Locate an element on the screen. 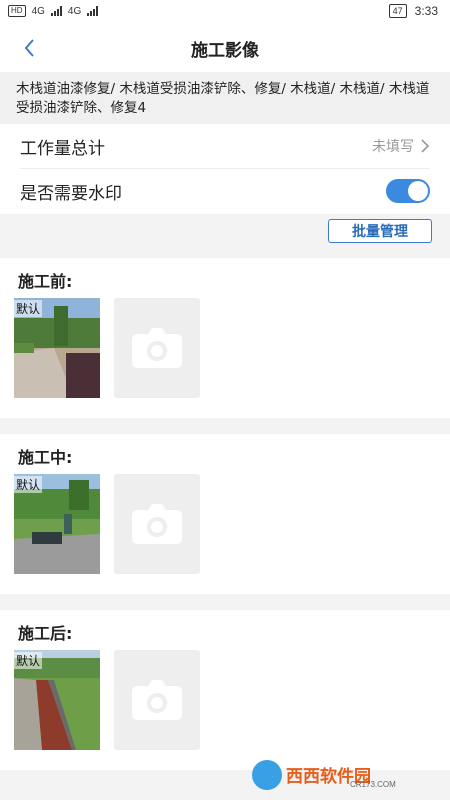  batch-manage-button: 批量管理 is located at coordinates (380, 231).